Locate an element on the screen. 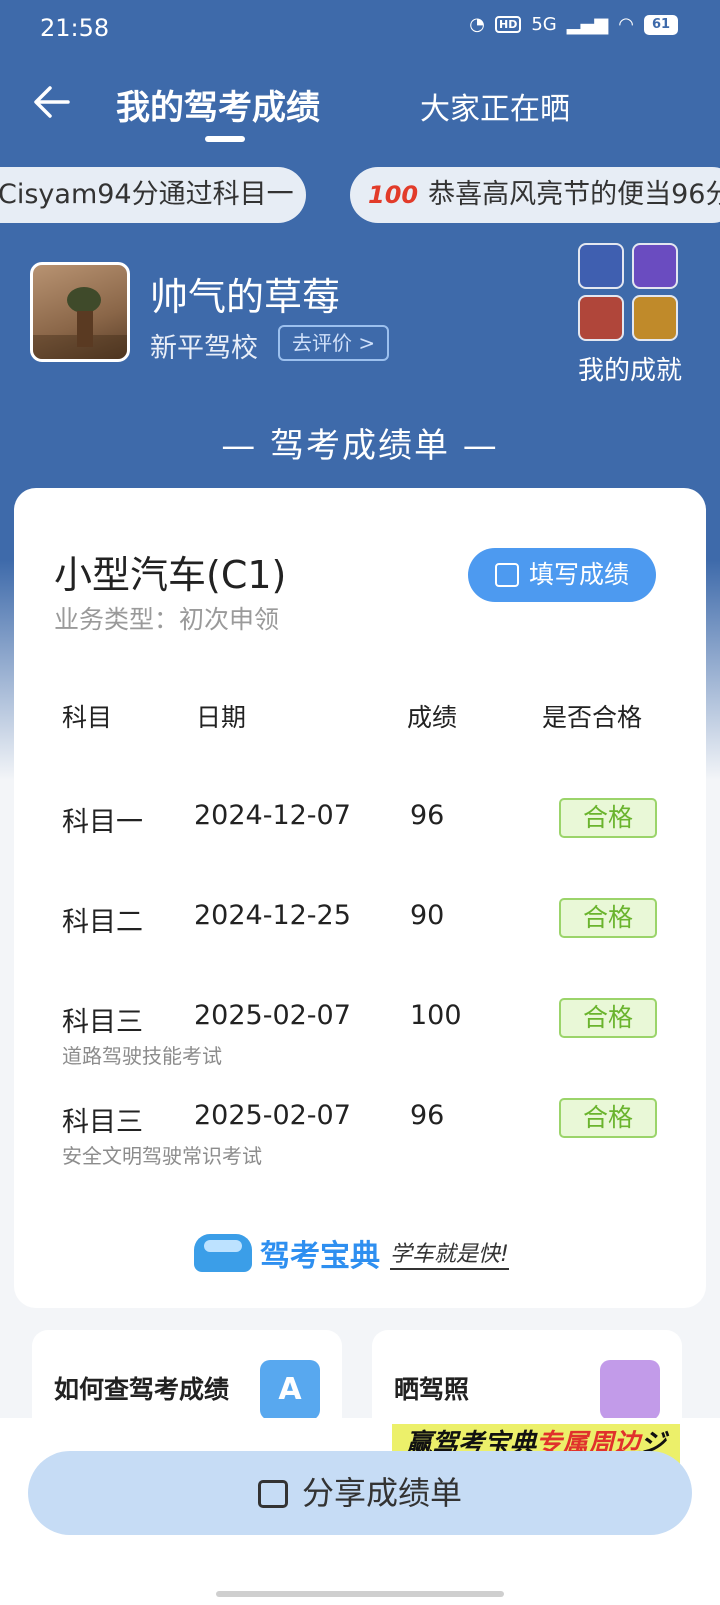 The height and width of the screenshot is (1605, 720). status-icons: ◔ HD 5G ▂▄▆ ◠ 61 is located at coordinates (573, 24).